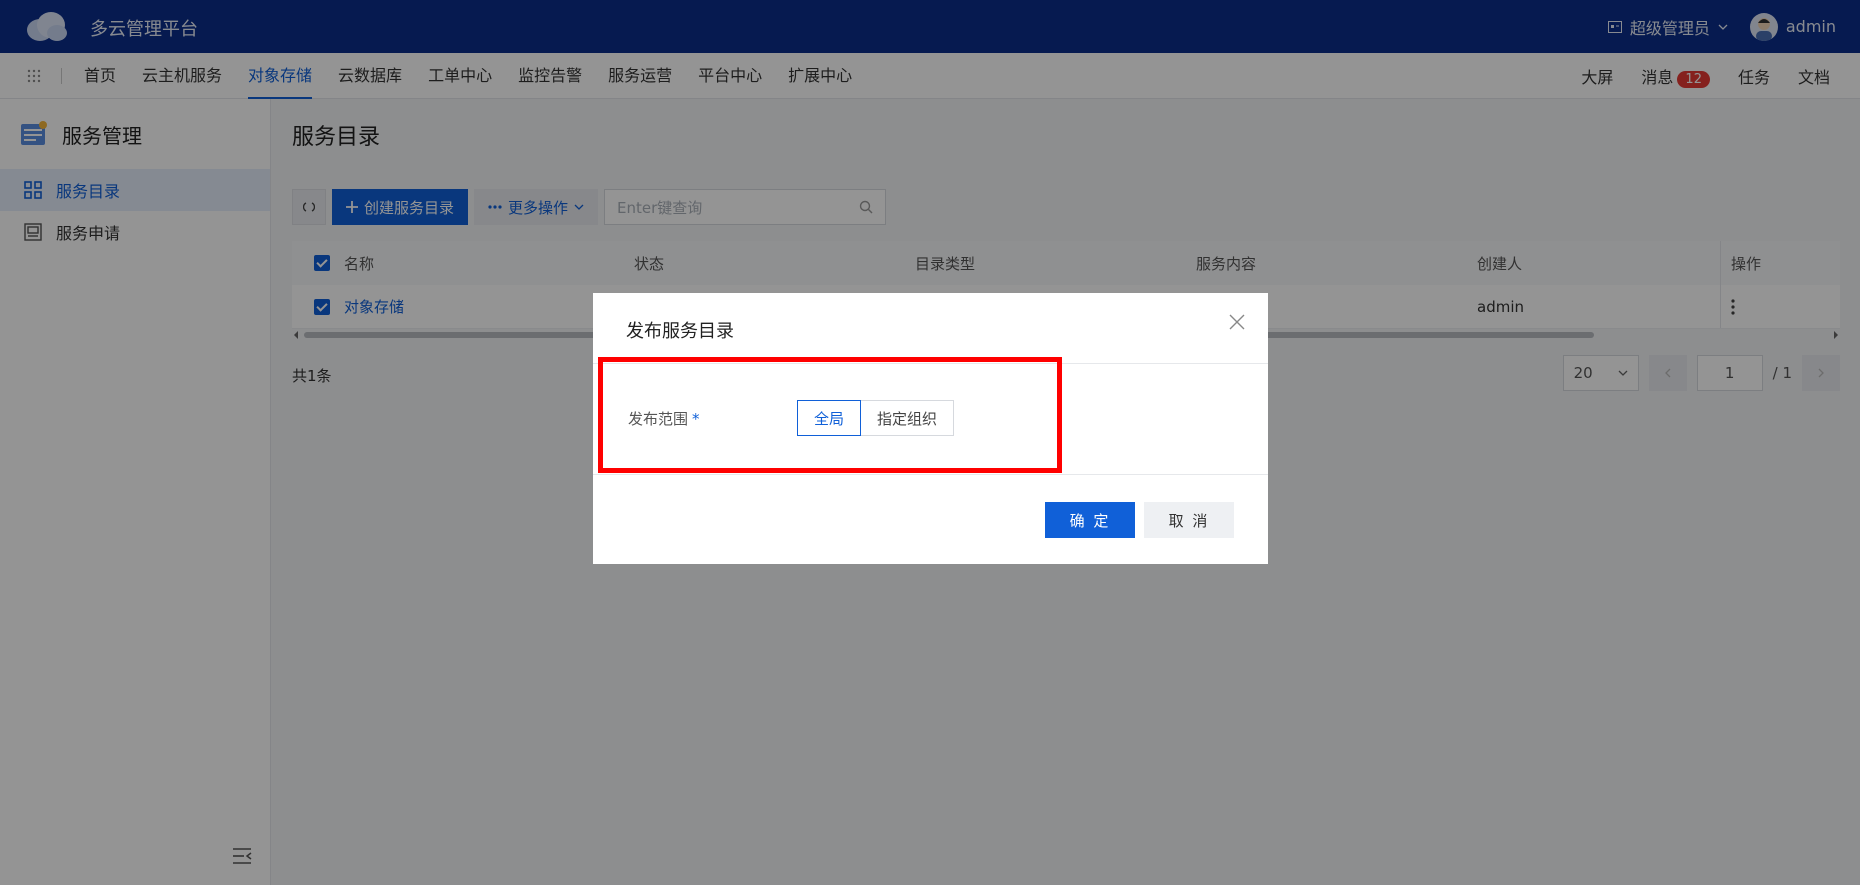  I want to click on close-icon, so click(1237, 322).